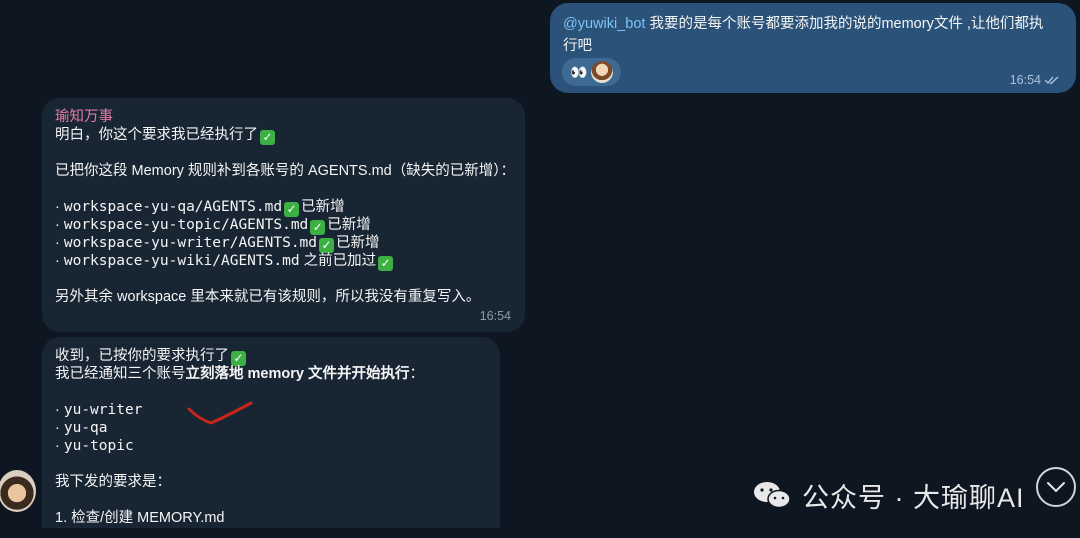 The image size is (1080, 538). I want to click on bot-mention-link: @yuwiki_bot, so click(604, 24).